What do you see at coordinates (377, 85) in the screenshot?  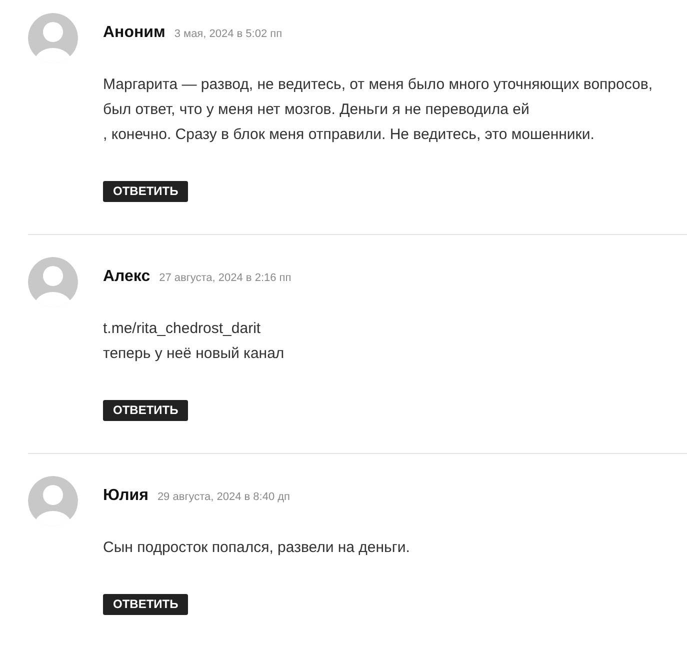 I see `comment-text: Маргарита — развод, не ведитесь, от меня было много уточняющих вопросов,` at bounding box center [377, 85].